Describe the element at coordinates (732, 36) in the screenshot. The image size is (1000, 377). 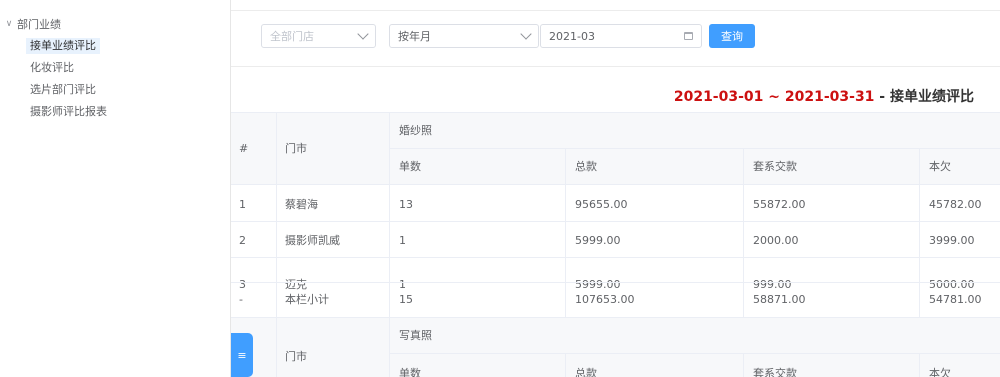
I see `query-button: 查询` at that location.